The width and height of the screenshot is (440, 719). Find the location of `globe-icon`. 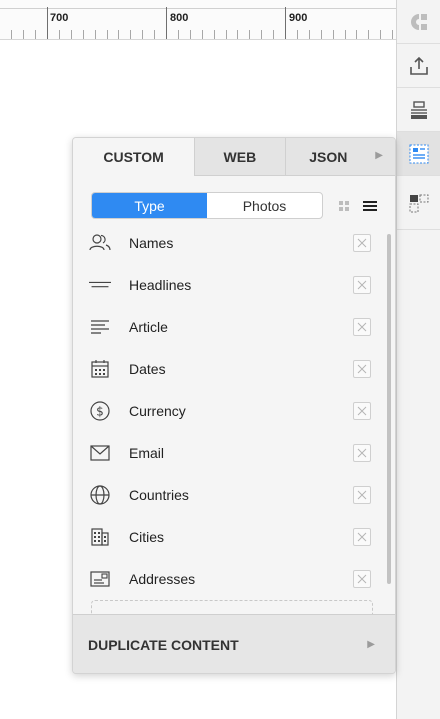

globe-icon is located at coordinates (100, 495).